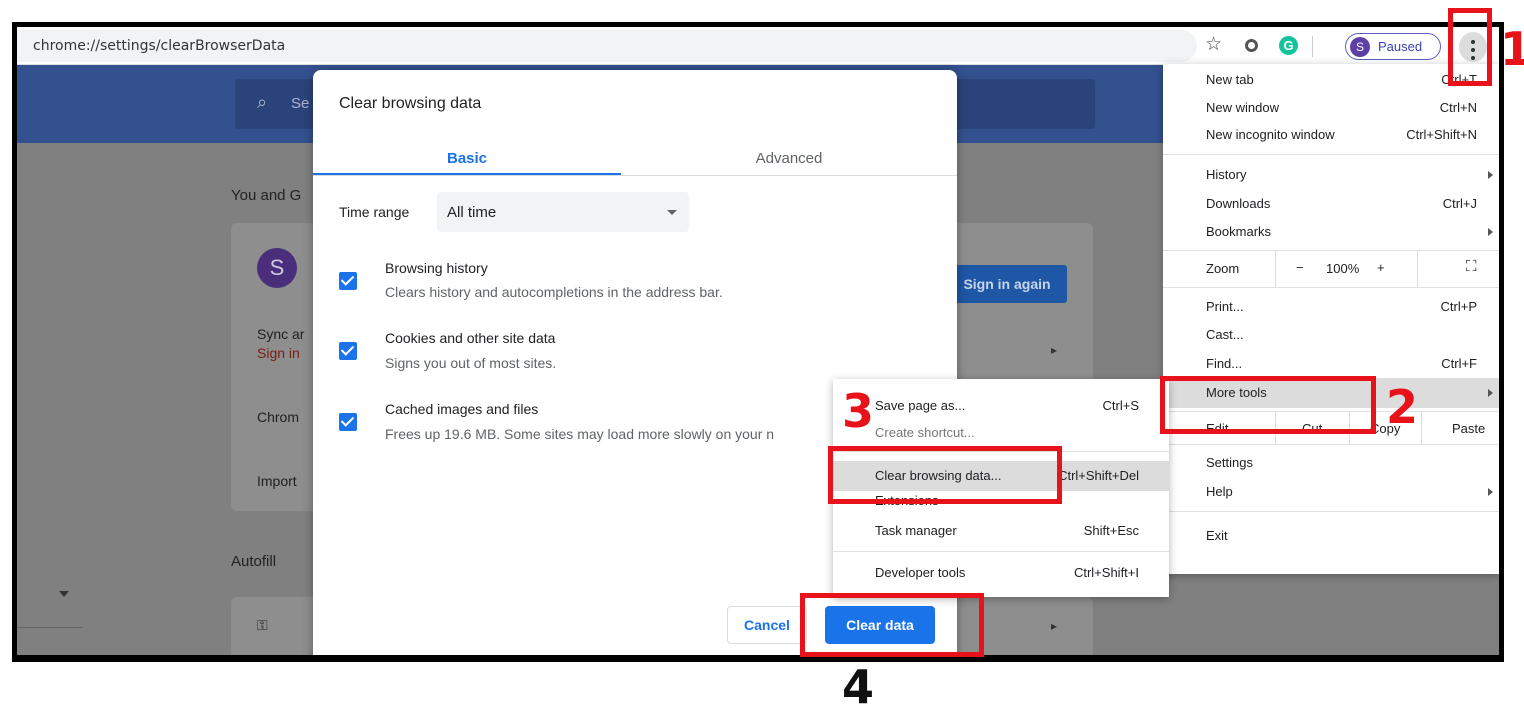  What do you see at coordinates (1223, 268) in the screenshot?
I see `zoom-label: Zoom` at bounding box center [1223, 268].